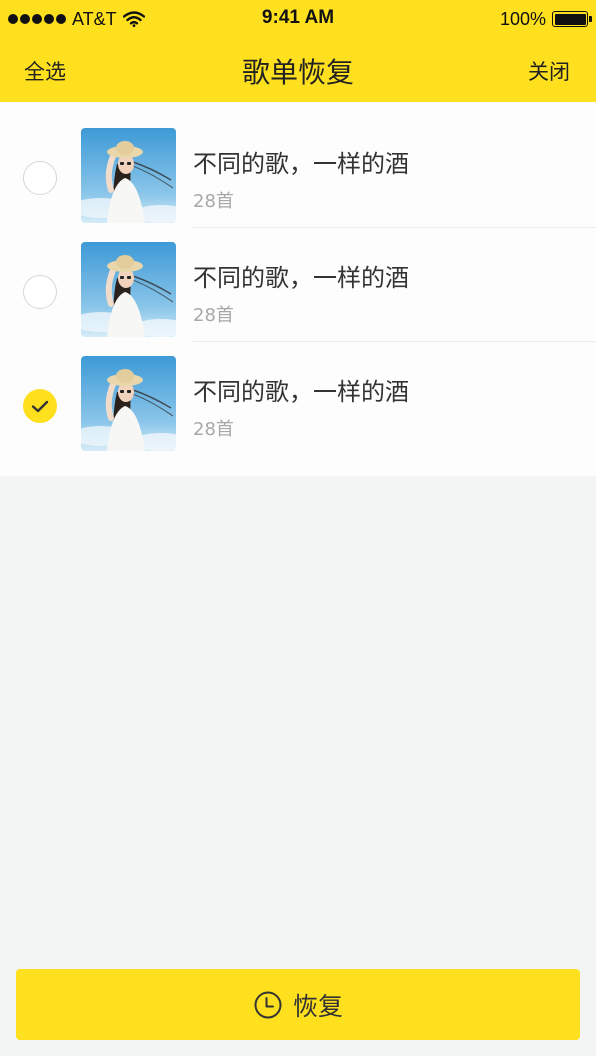 This screenshot has width=596, height=1056. I want to click on select-all-button: 全选, so click(45, 71).